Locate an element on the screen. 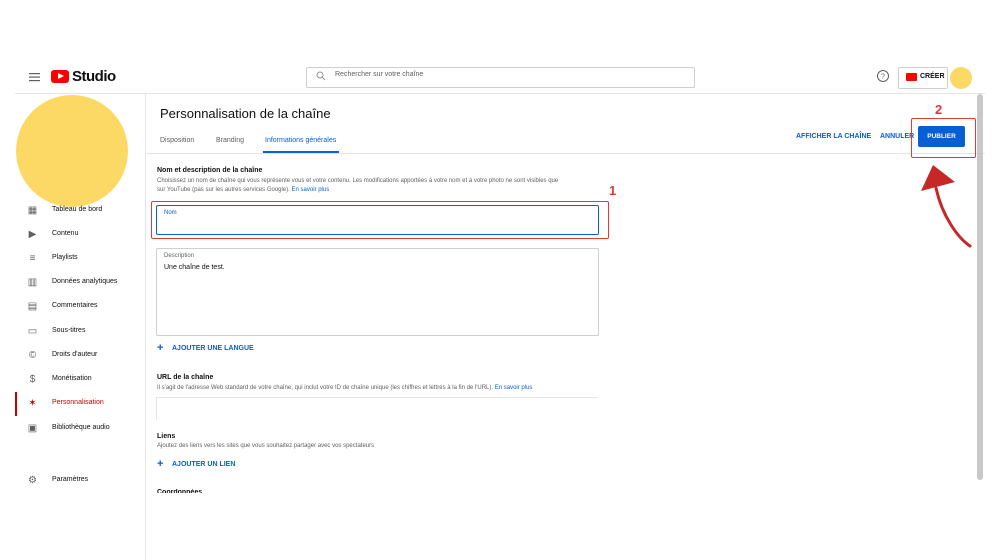  sidebar-item-label: Données analytiques is located at coordinates (85, 281).